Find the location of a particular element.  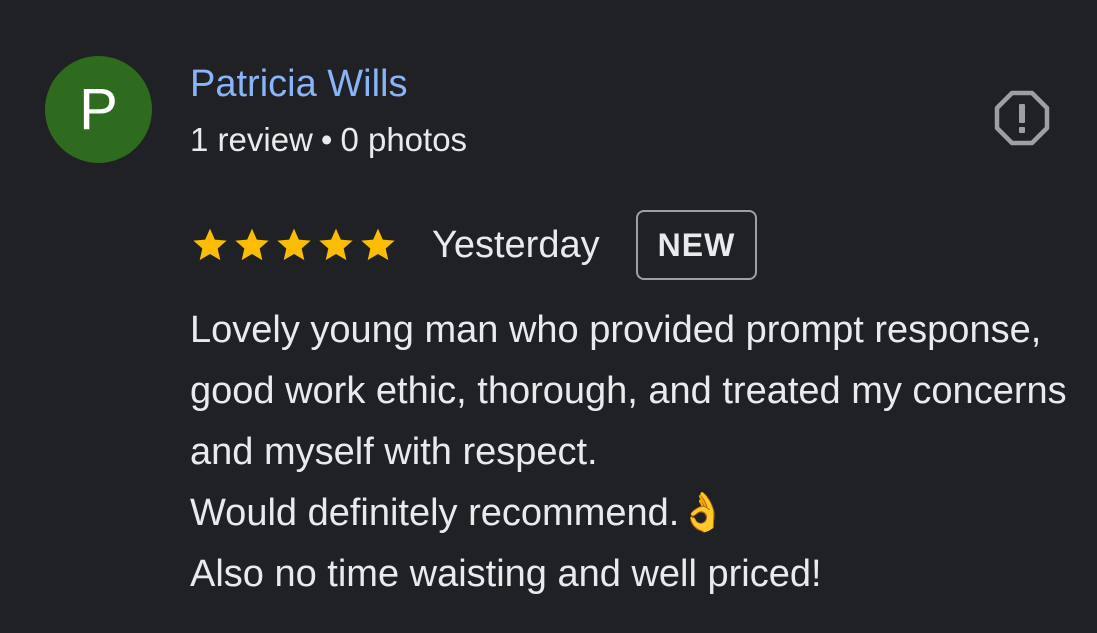

report-button is located at coordinates (1022, 118).